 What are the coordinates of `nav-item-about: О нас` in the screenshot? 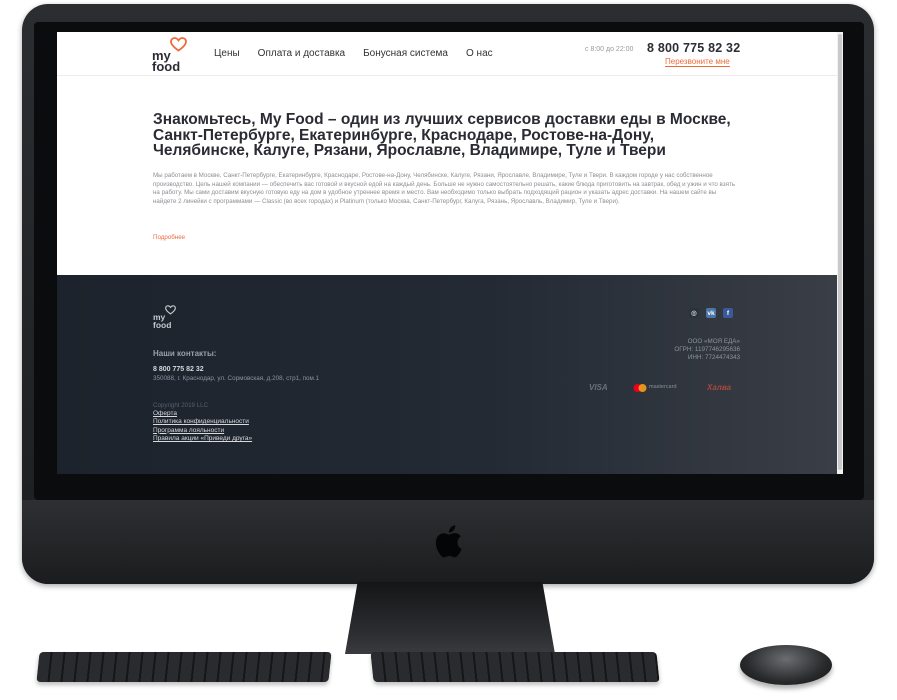 It's located at (479, 53).